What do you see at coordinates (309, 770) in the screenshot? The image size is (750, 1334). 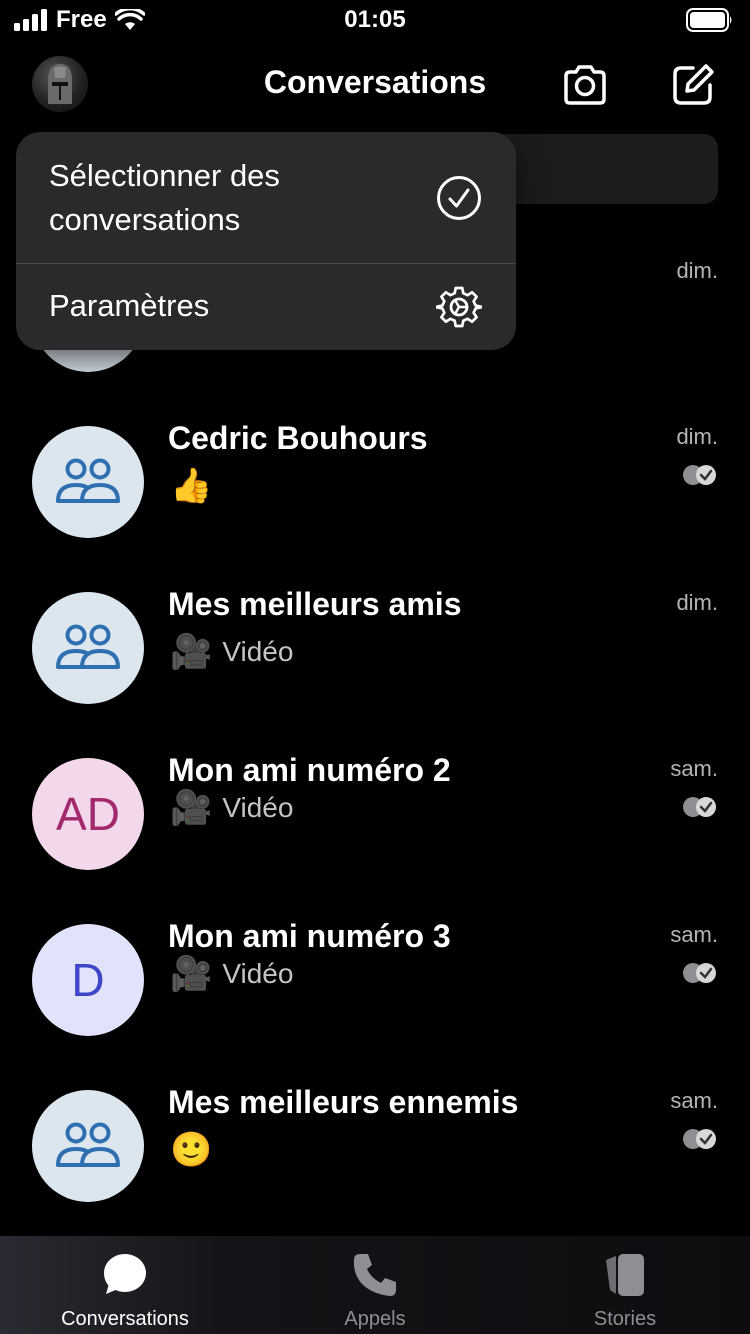 I see `conversation-name: Mon ami numéro 2` at bounding box center [309, 770].